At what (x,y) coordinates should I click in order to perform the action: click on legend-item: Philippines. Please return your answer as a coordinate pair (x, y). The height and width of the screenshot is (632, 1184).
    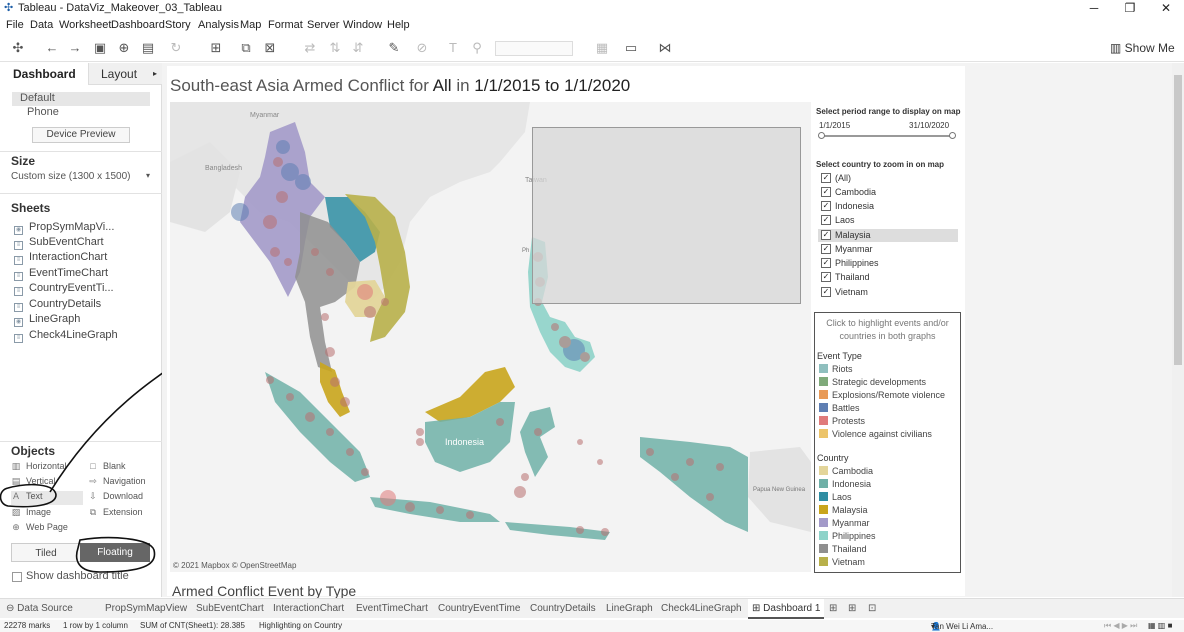
    Looking at the image, I should click on (847, 537).